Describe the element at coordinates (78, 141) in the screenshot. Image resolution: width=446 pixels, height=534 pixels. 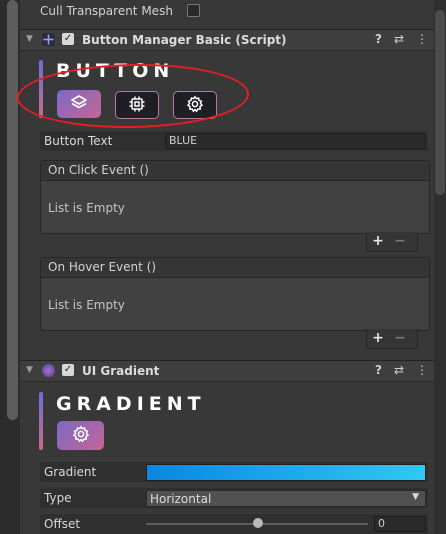
I see `button-text-label: Button Text` at that location.